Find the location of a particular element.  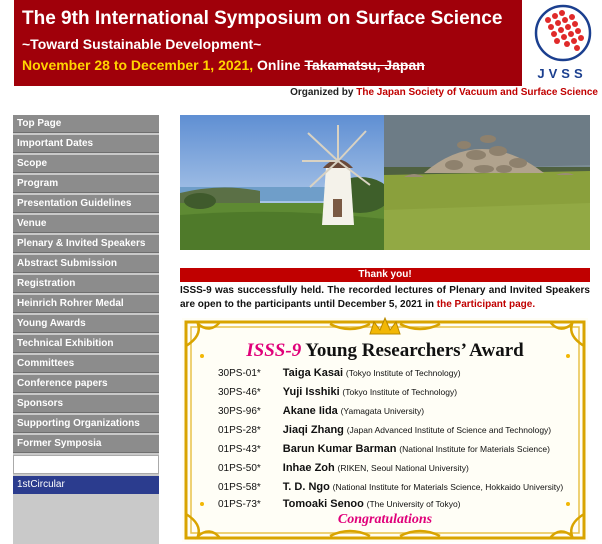

winner-name: T. D. Ngo is located at coordinates (306, 487).